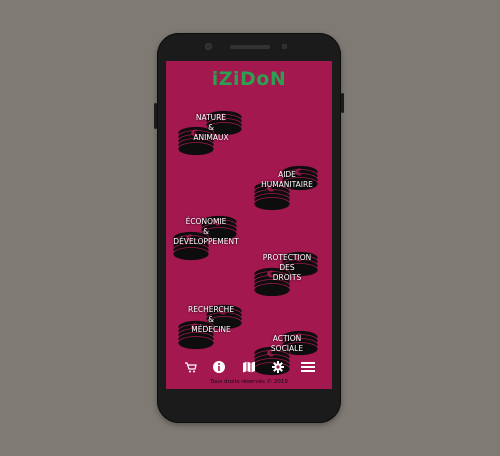  What do you see at coordinates (278, 366) in the screenshot?
I see `settings-icon` at bounding box center [278, 366].